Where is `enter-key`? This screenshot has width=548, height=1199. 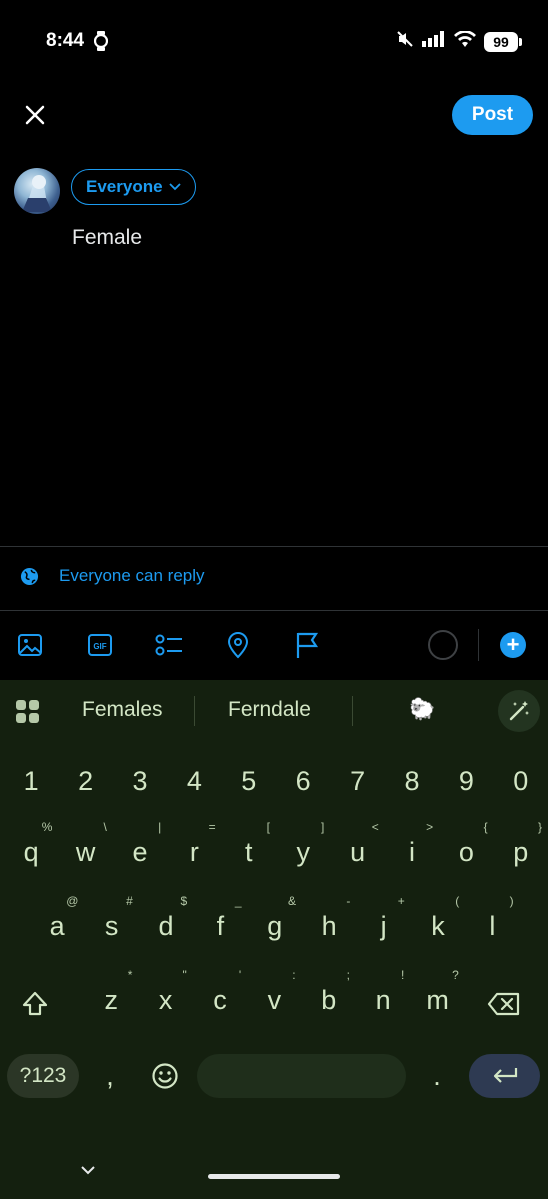
enter-key is located at coordinates (504, 1076).